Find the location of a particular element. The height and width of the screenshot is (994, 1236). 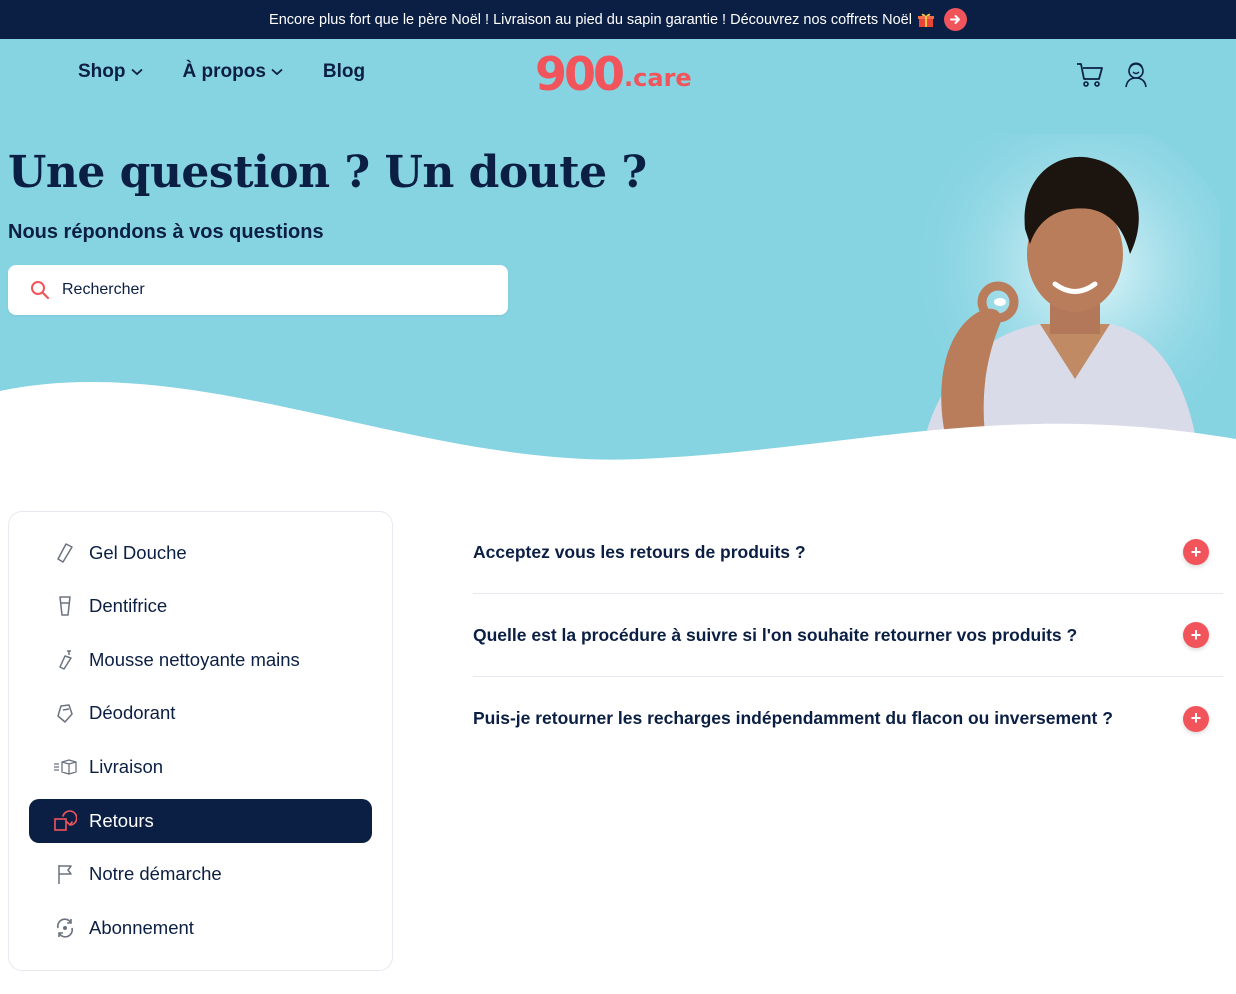

sidebar-item-label: Livraison is located at coordinates (126, 766).